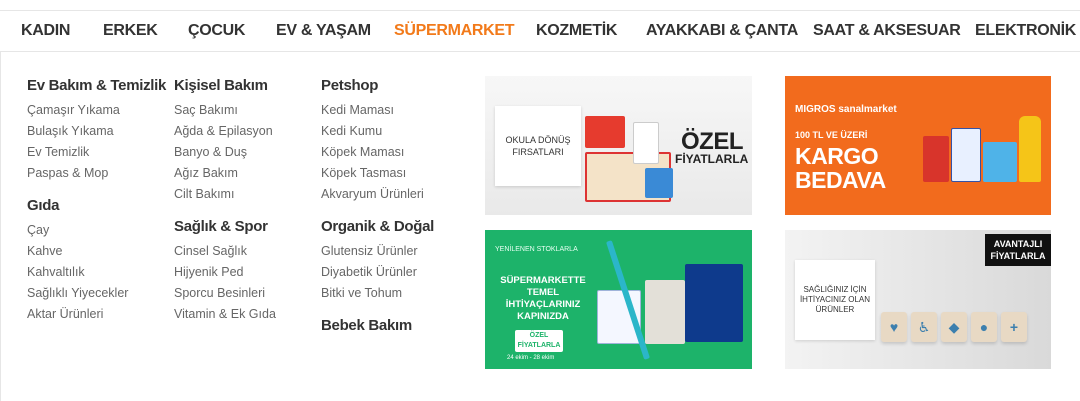 The image size is (1080, 401). What do you see at coordinates (391, 173) in the screenshot?
I see `category-link: Köpek Tasması` at bounding box center [391, 173].